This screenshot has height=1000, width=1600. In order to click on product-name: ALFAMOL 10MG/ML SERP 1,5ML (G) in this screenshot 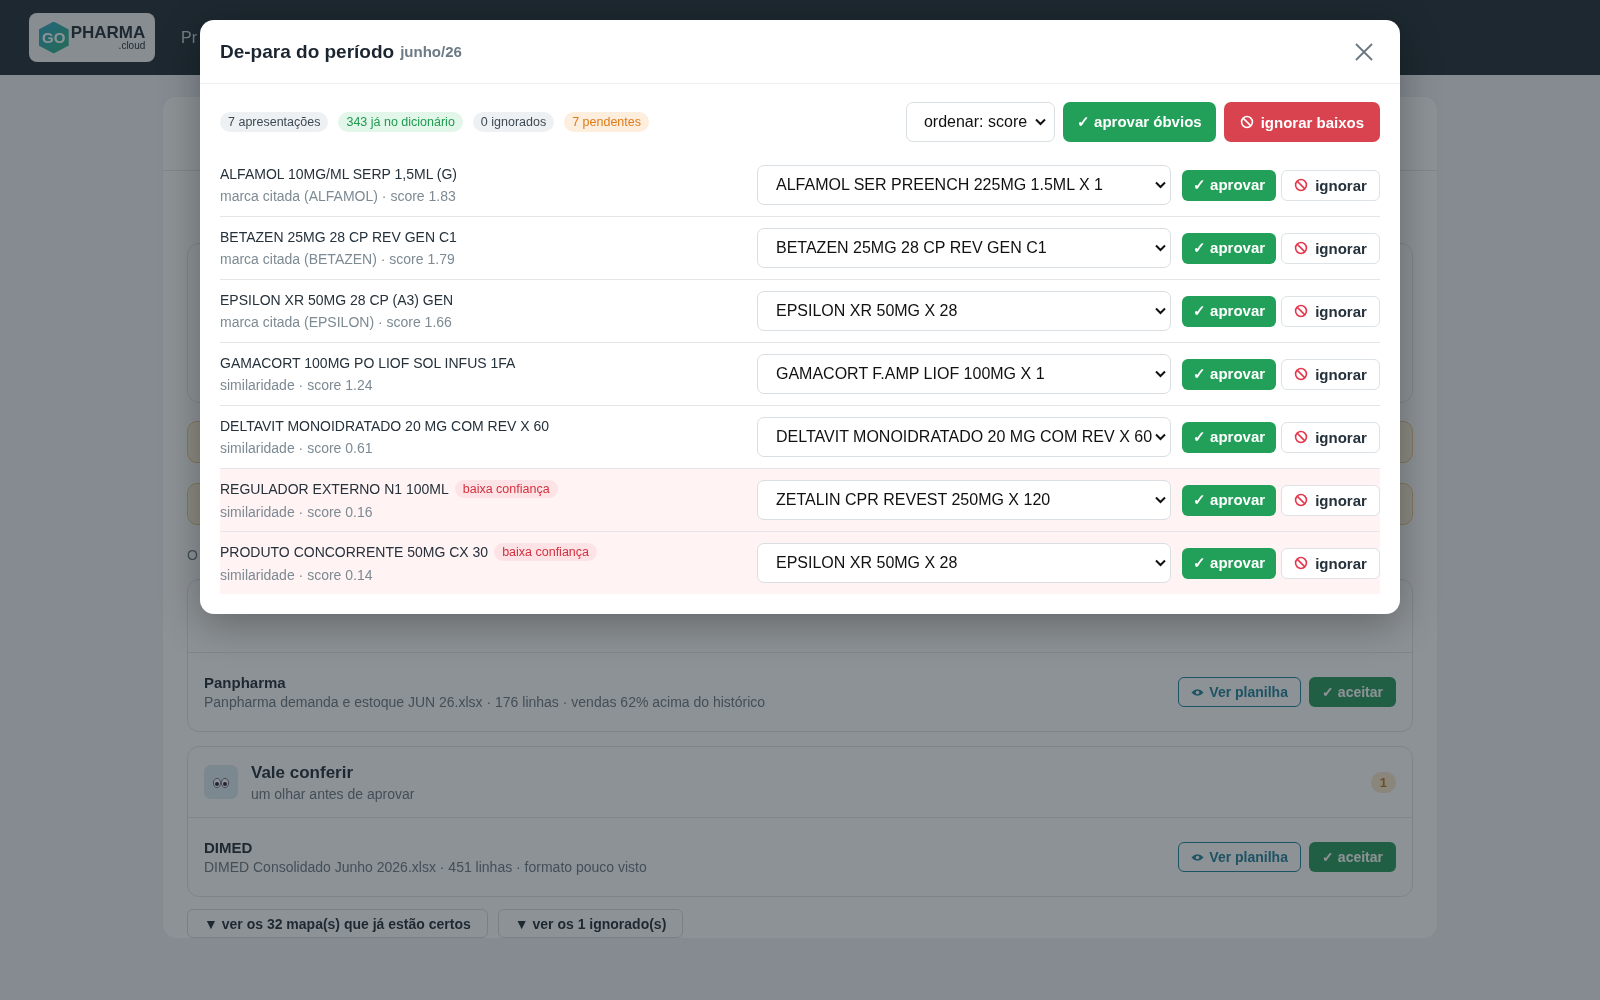, I will do `click(339, 174)`.